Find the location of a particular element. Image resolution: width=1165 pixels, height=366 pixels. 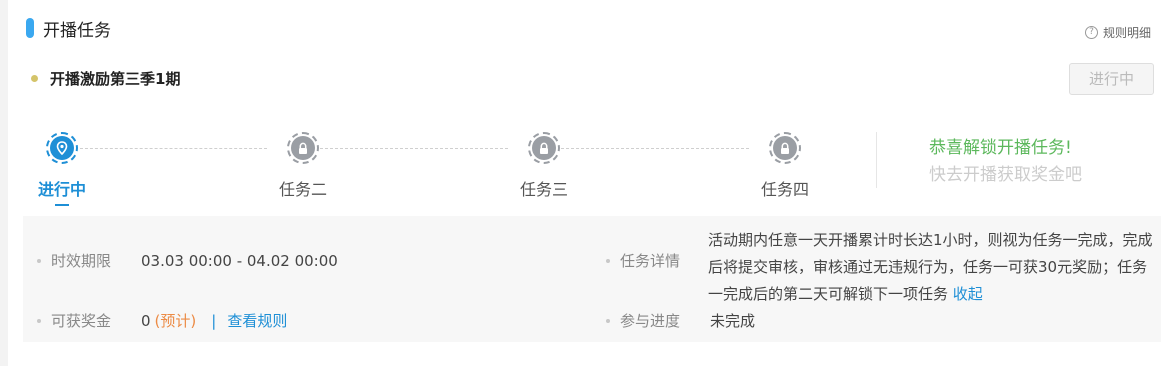

unlock-hint-text: 快去开播获取奖金吧 is located at coordinates (1005, 175).